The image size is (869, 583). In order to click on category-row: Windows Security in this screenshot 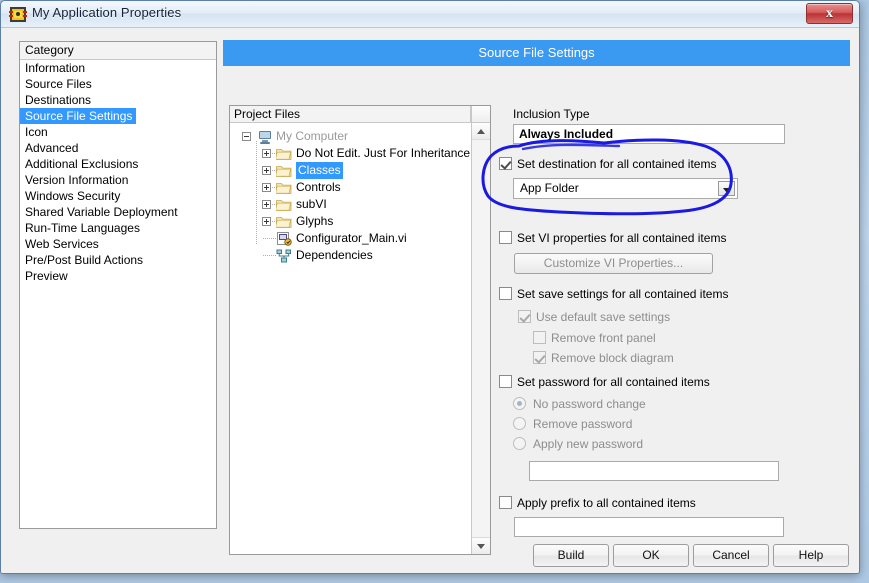, I will do `click(118, 196)`.